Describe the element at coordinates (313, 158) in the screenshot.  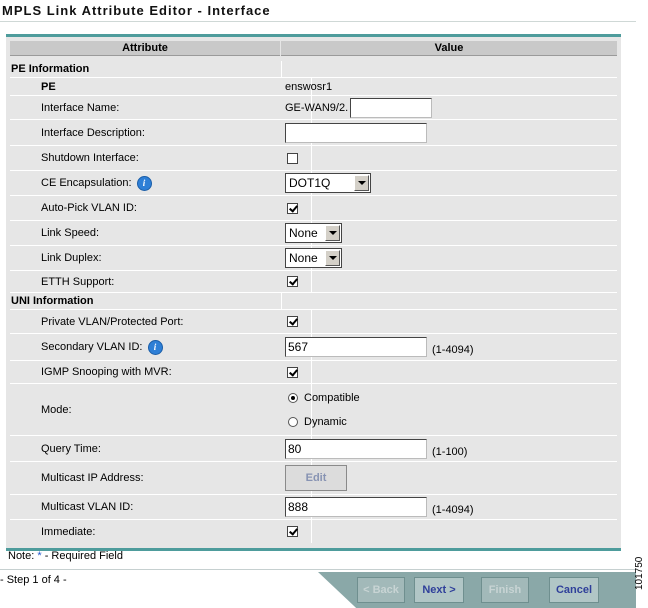
I see `row-shutdown-interface: Shutdown Interface:` at that location.